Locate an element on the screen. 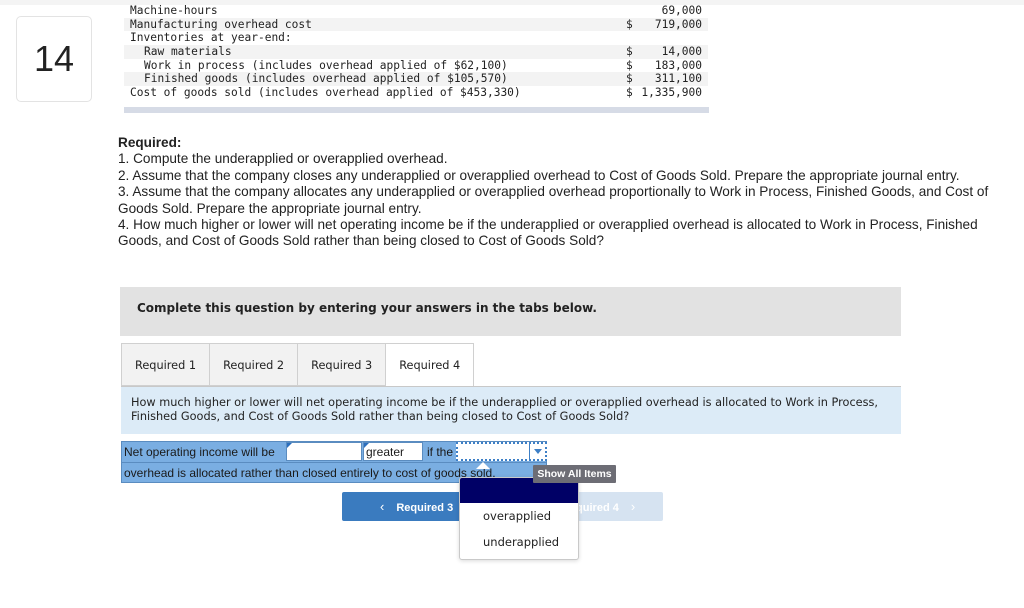 This screenshot has width=1024, height=608. table-footer-bar is located at coordinates (416, 110).